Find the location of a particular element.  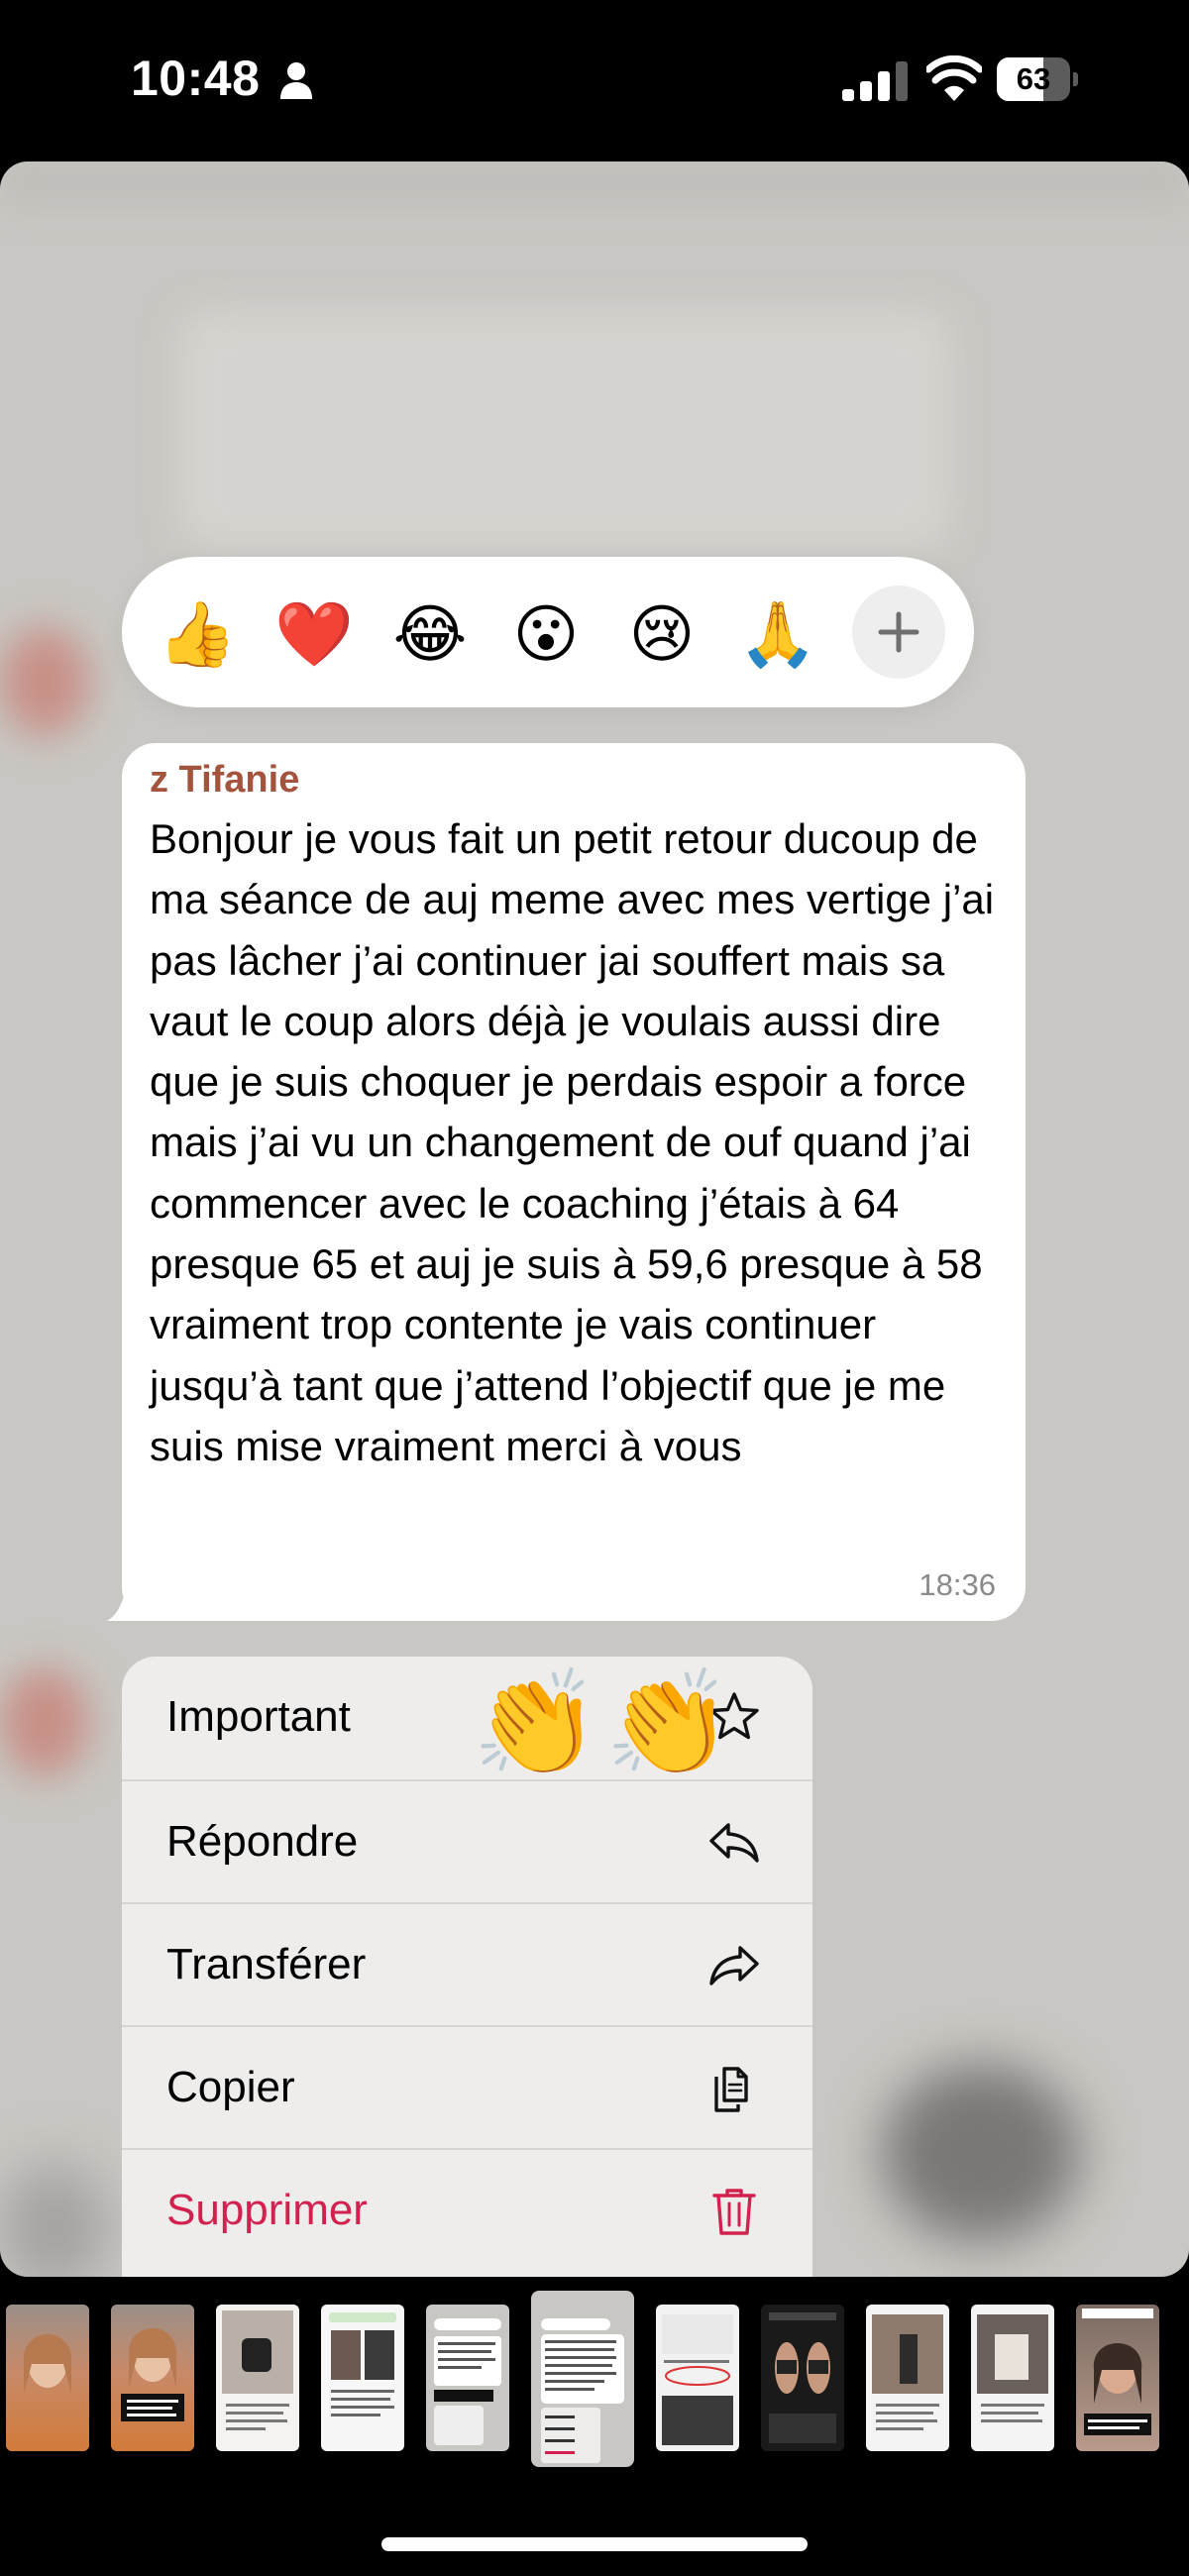

thumbnail-strip is located at coordinates (594, 2376).